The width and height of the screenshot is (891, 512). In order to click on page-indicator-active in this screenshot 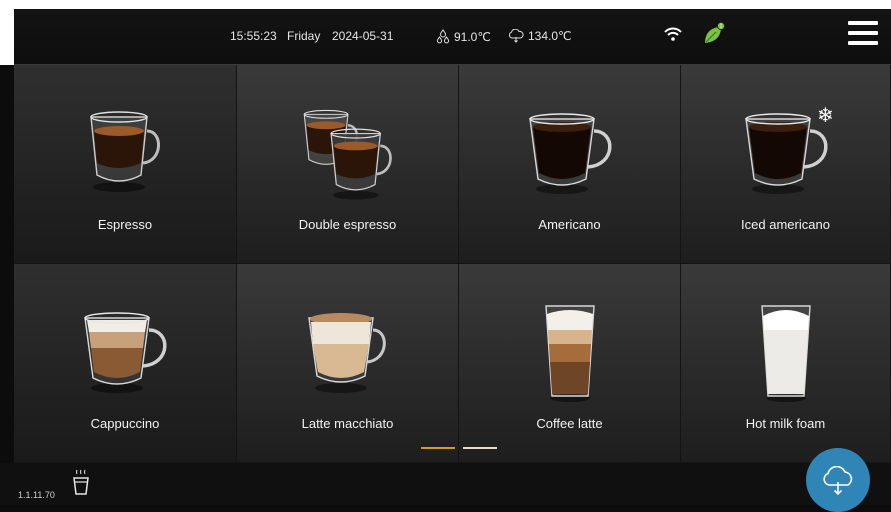, I will do `click(438, 448)`.